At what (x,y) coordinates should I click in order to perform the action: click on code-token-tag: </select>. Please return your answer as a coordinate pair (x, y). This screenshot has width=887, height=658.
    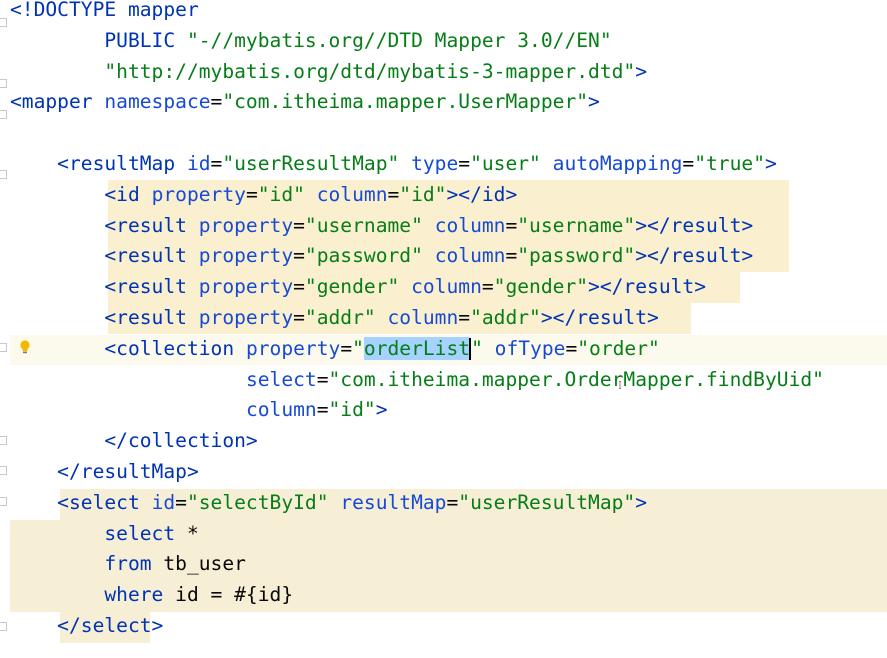
    Looking at the image, I should click on (87, 625).